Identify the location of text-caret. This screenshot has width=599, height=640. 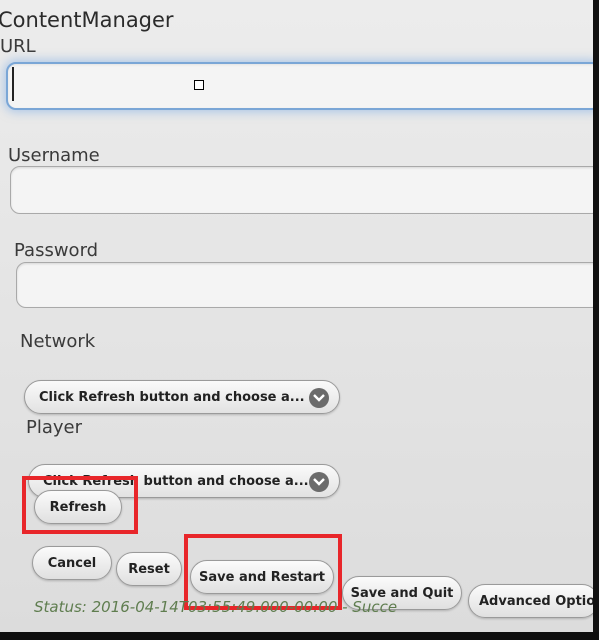
(13, 84).